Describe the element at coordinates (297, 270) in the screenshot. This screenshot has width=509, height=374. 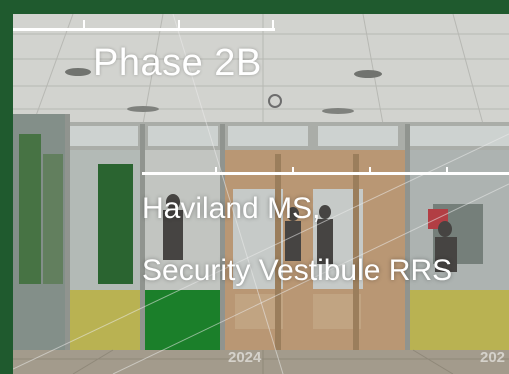
I see `project-detail: Security Vestibule RRS` at that location.